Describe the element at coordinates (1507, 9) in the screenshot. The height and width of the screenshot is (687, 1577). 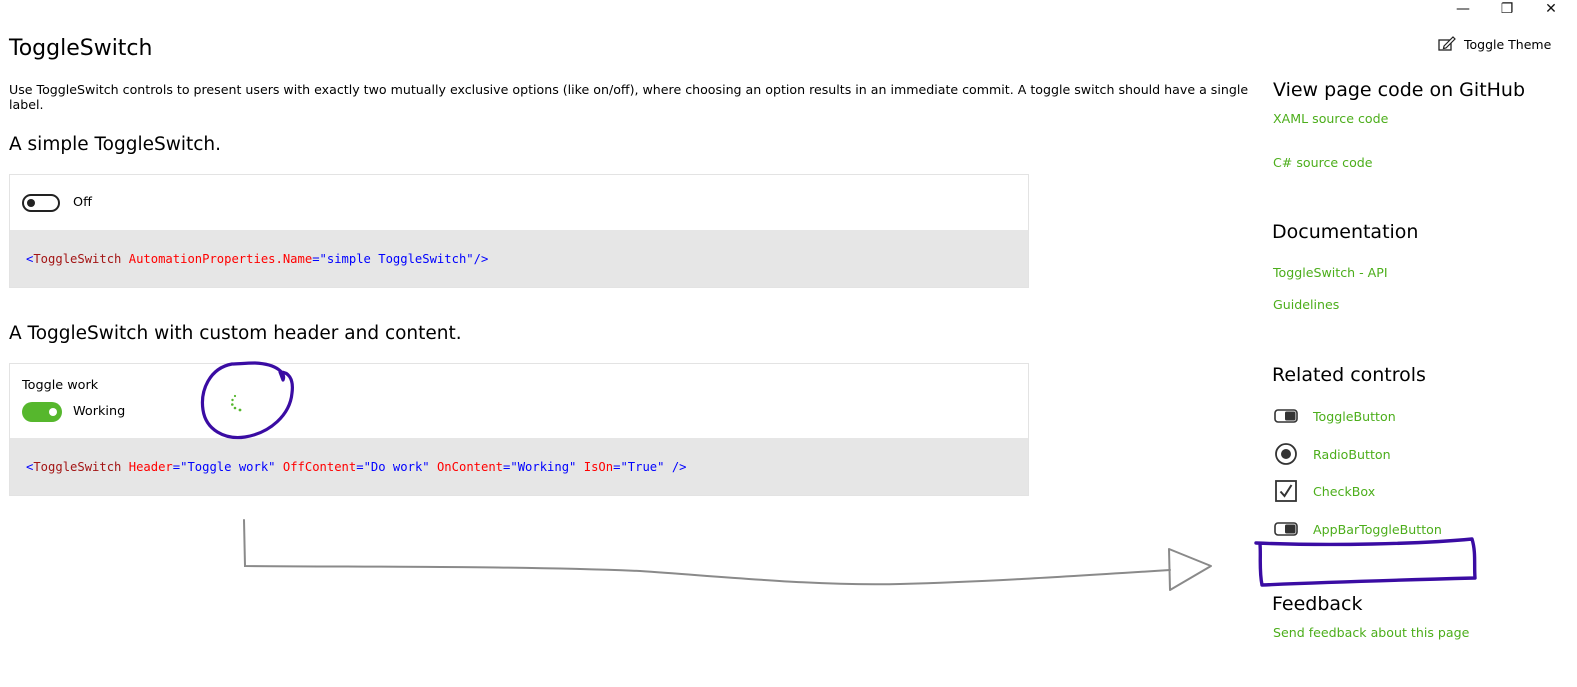
I see `restore-button: ❐` at that location.